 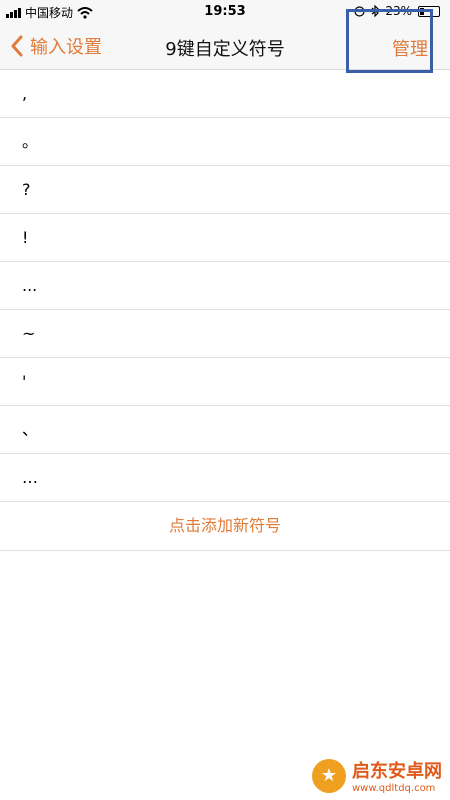 What do you see at coordinates (397, 771) in the screenshot?
I see `watermark-name: 启东安卓网` at bounding box center [397, 771].